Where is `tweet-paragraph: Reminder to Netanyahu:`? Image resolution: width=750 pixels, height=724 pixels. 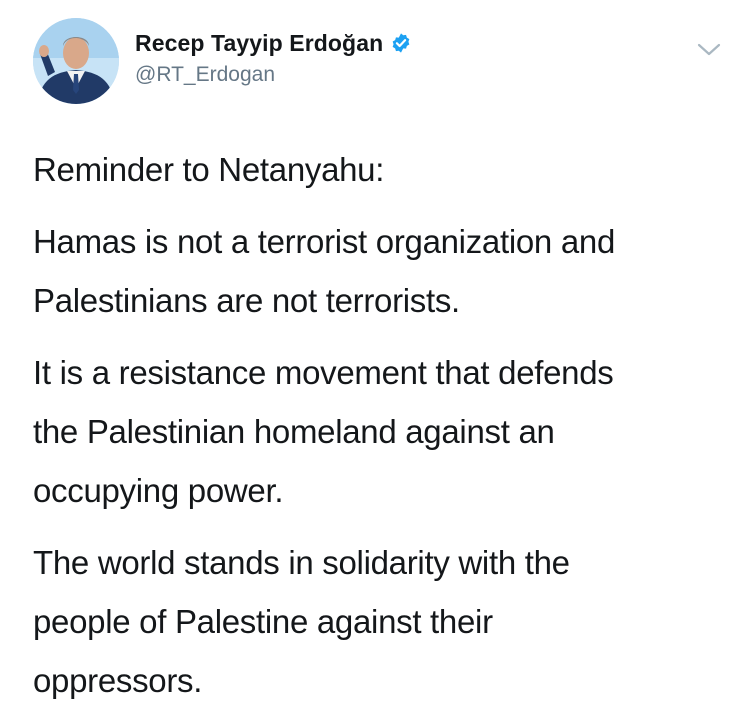
tweet-paragraph: Reminder to Netanyahu: is located at coordinates (209, 169).